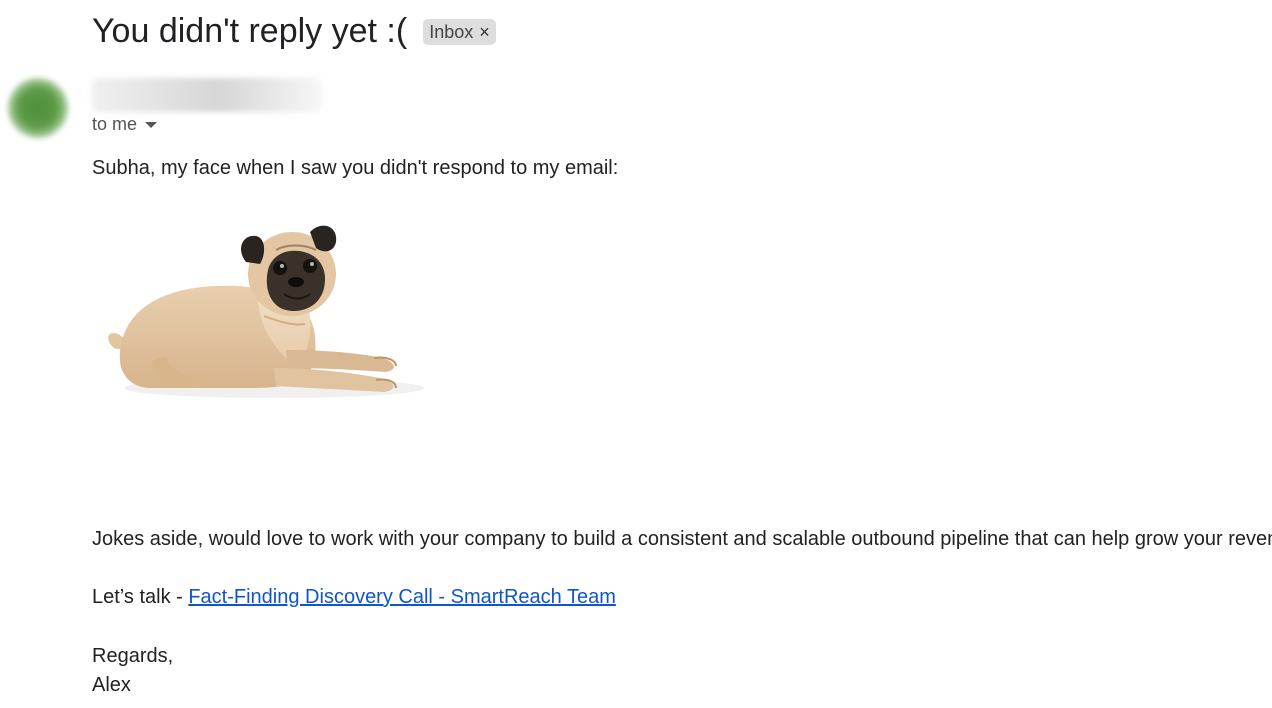 This screenshot has height=708, width=1272. I want to click on sender-avatar-container, so click(47, 108).